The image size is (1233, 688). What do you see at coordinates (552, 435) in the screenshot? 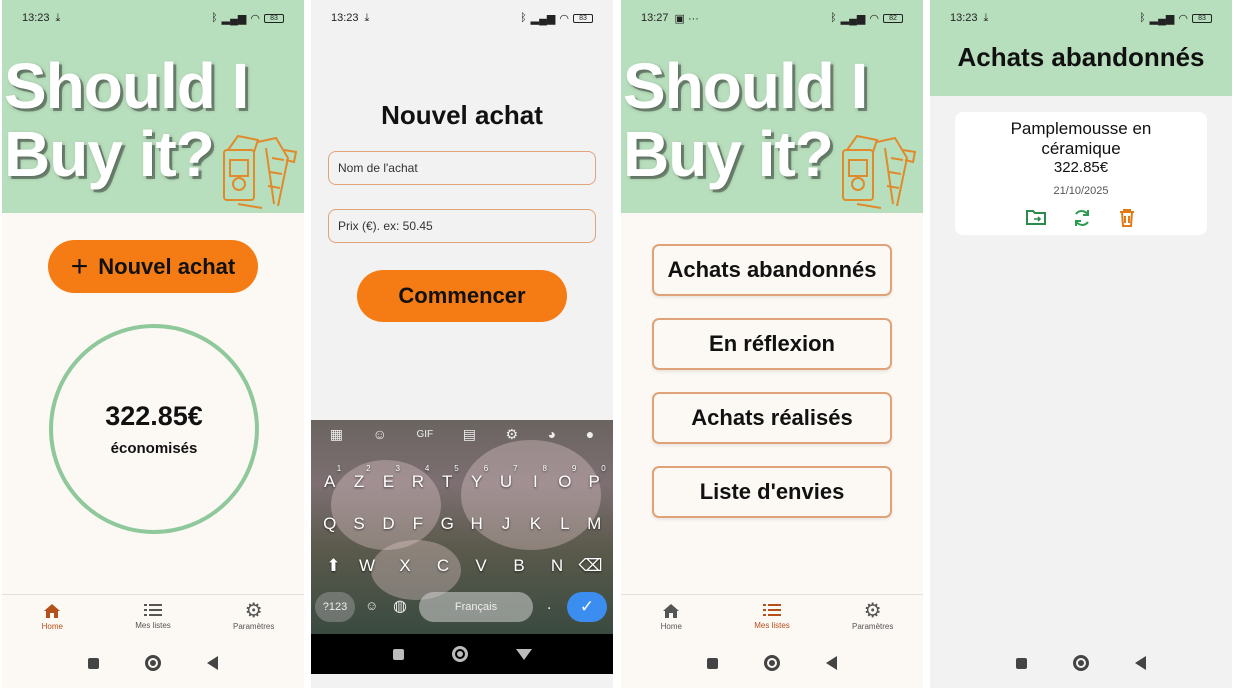
I see `palette-icon: ◕` at bounding box center [552, 435].